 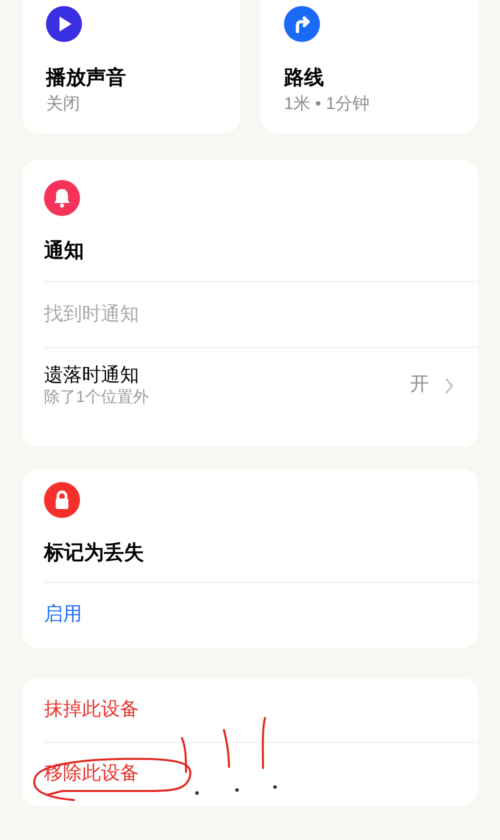 I want to click on card-title: 播放声音, so click(x=86, y=78).